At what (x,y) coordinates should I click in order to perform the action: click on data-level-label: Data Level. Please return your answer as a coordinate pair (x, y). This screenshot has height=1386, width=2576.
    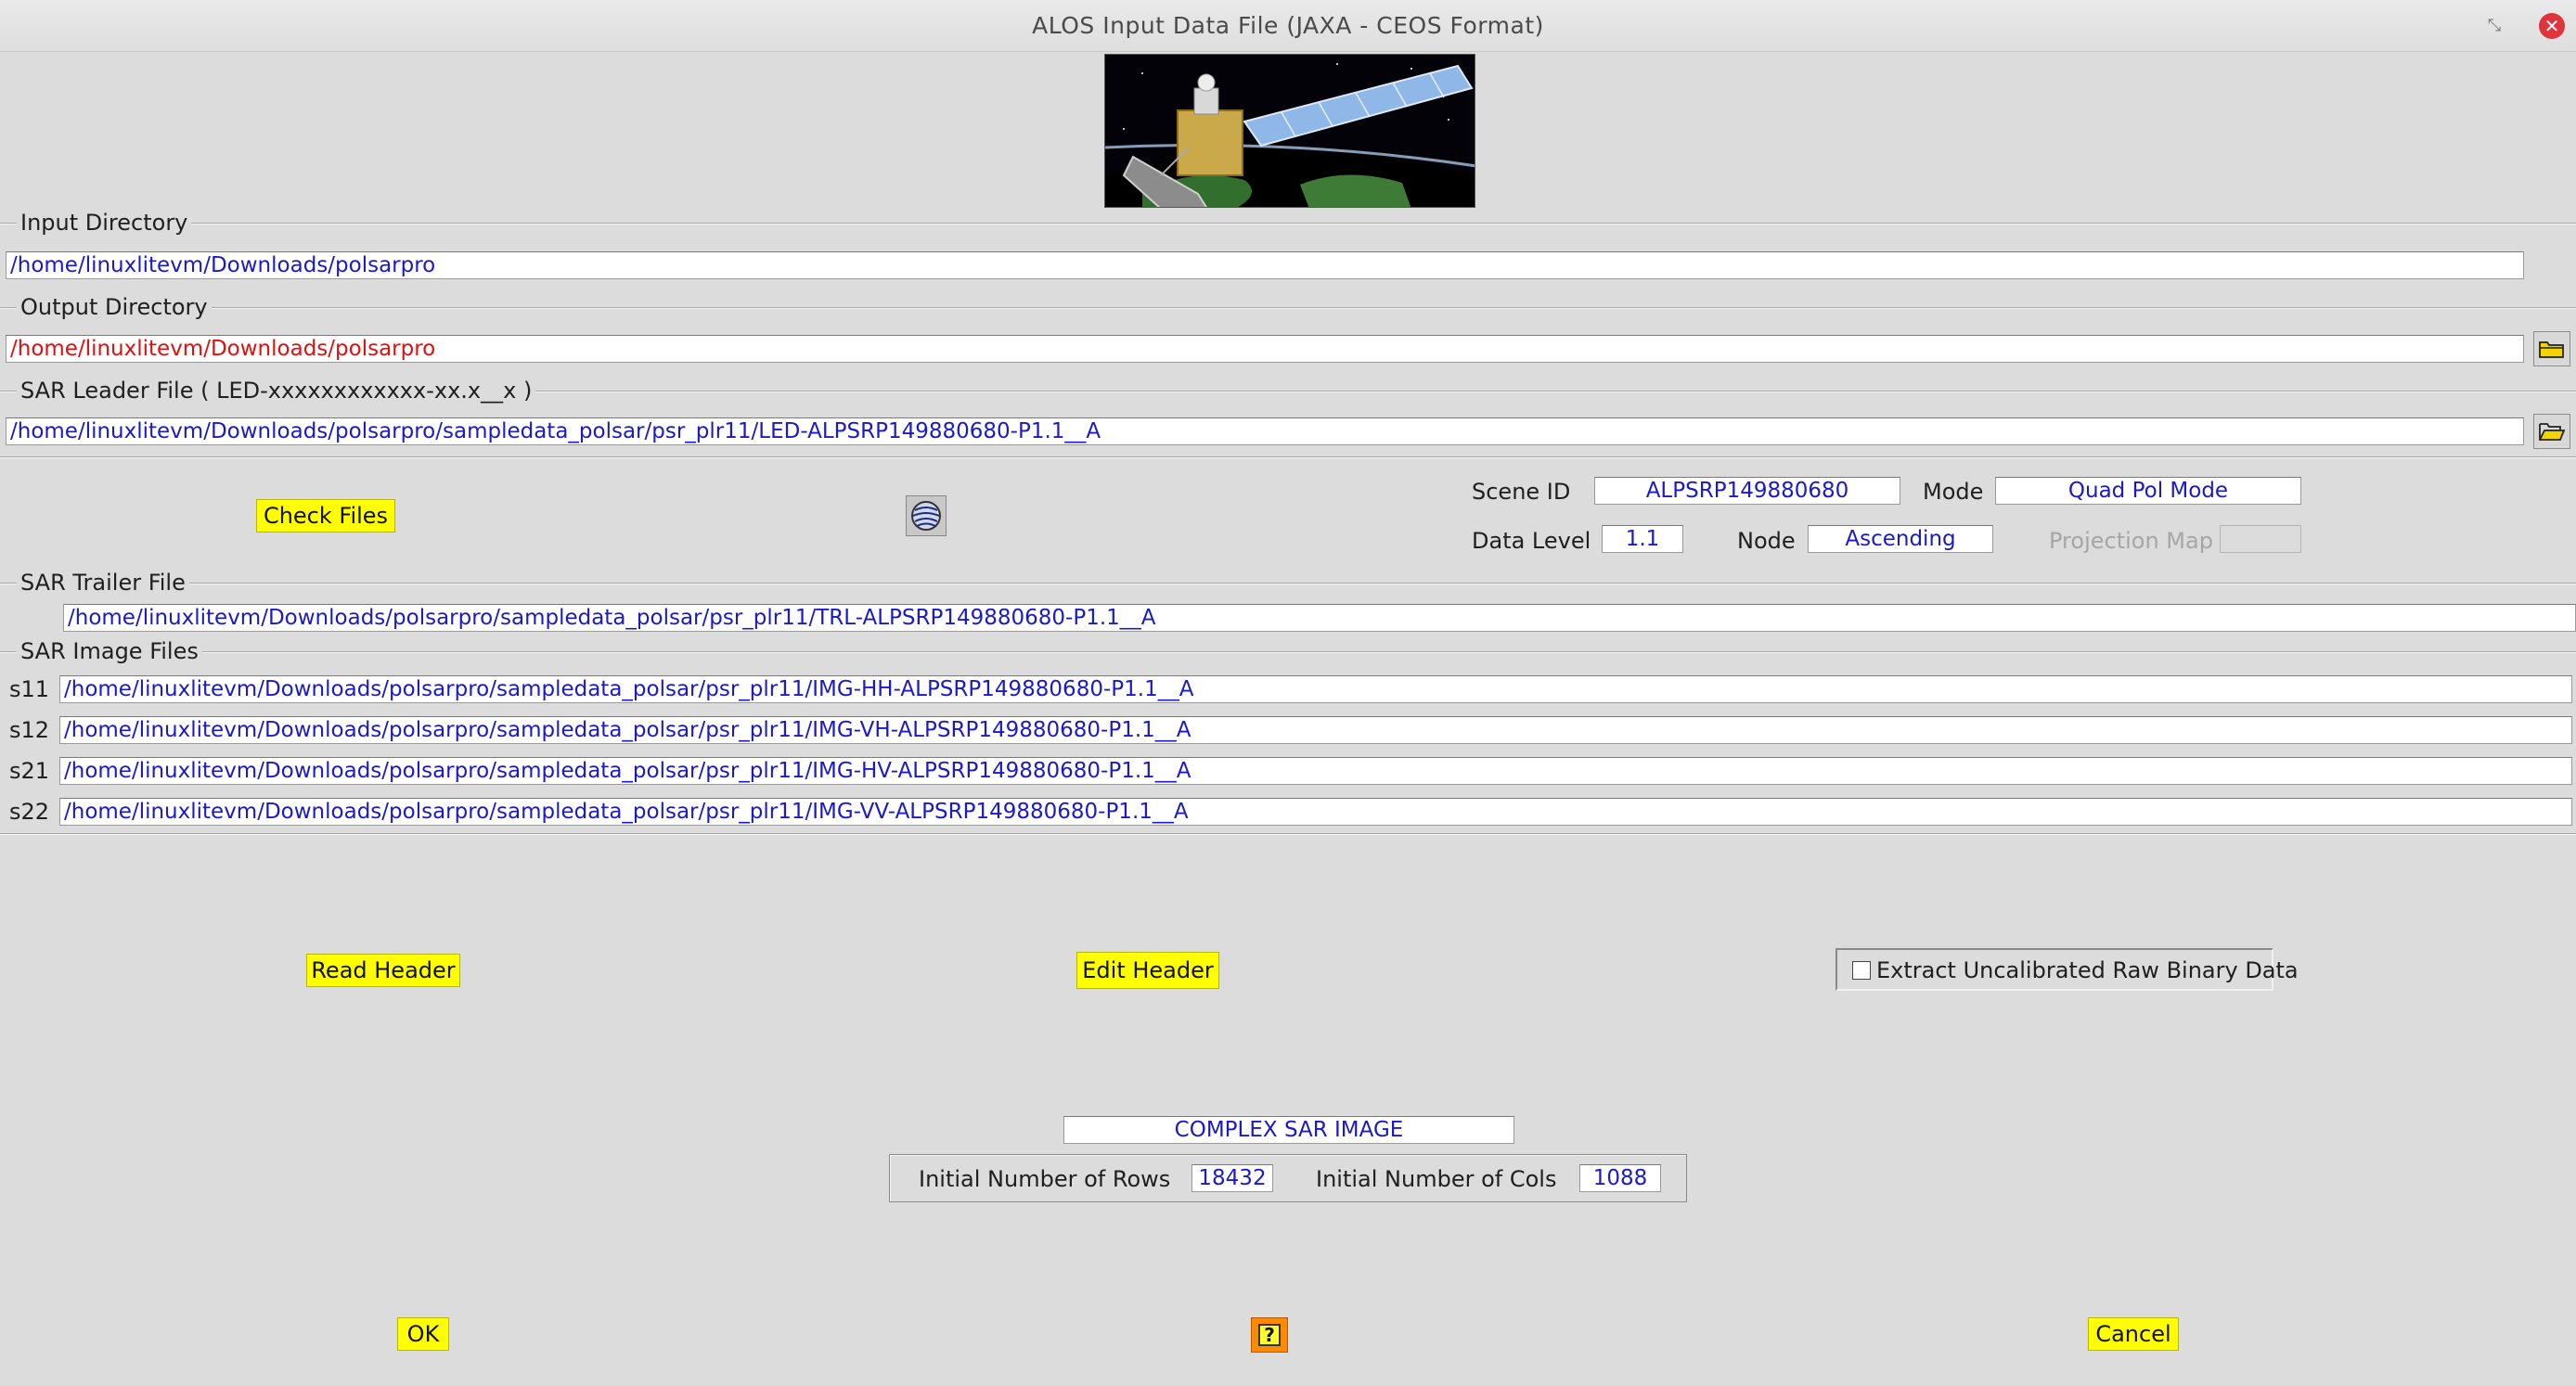
    Looking at the image, I should click on (1531, 541).